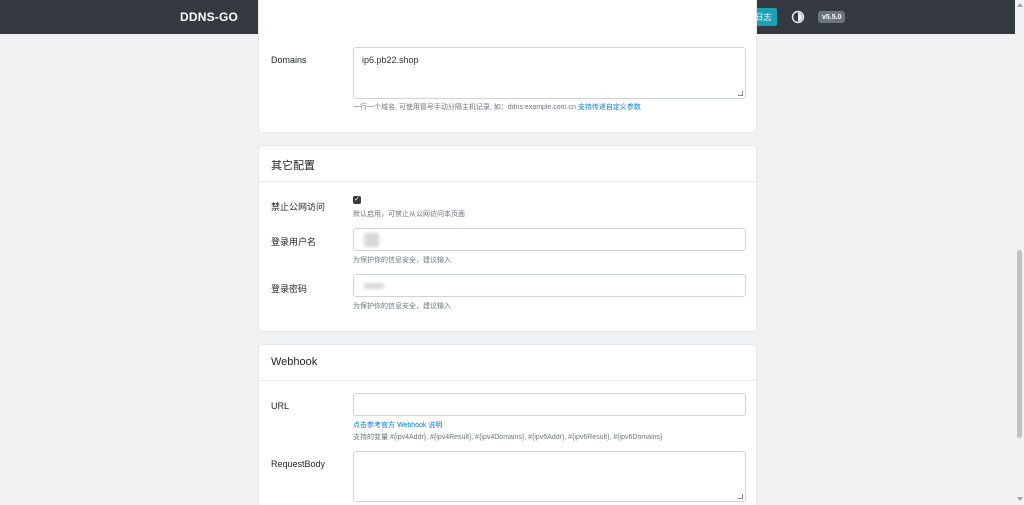 The height and width of the screenshot is (505, 1024). I want to click on card-title: Webhook, so click(294, 362).